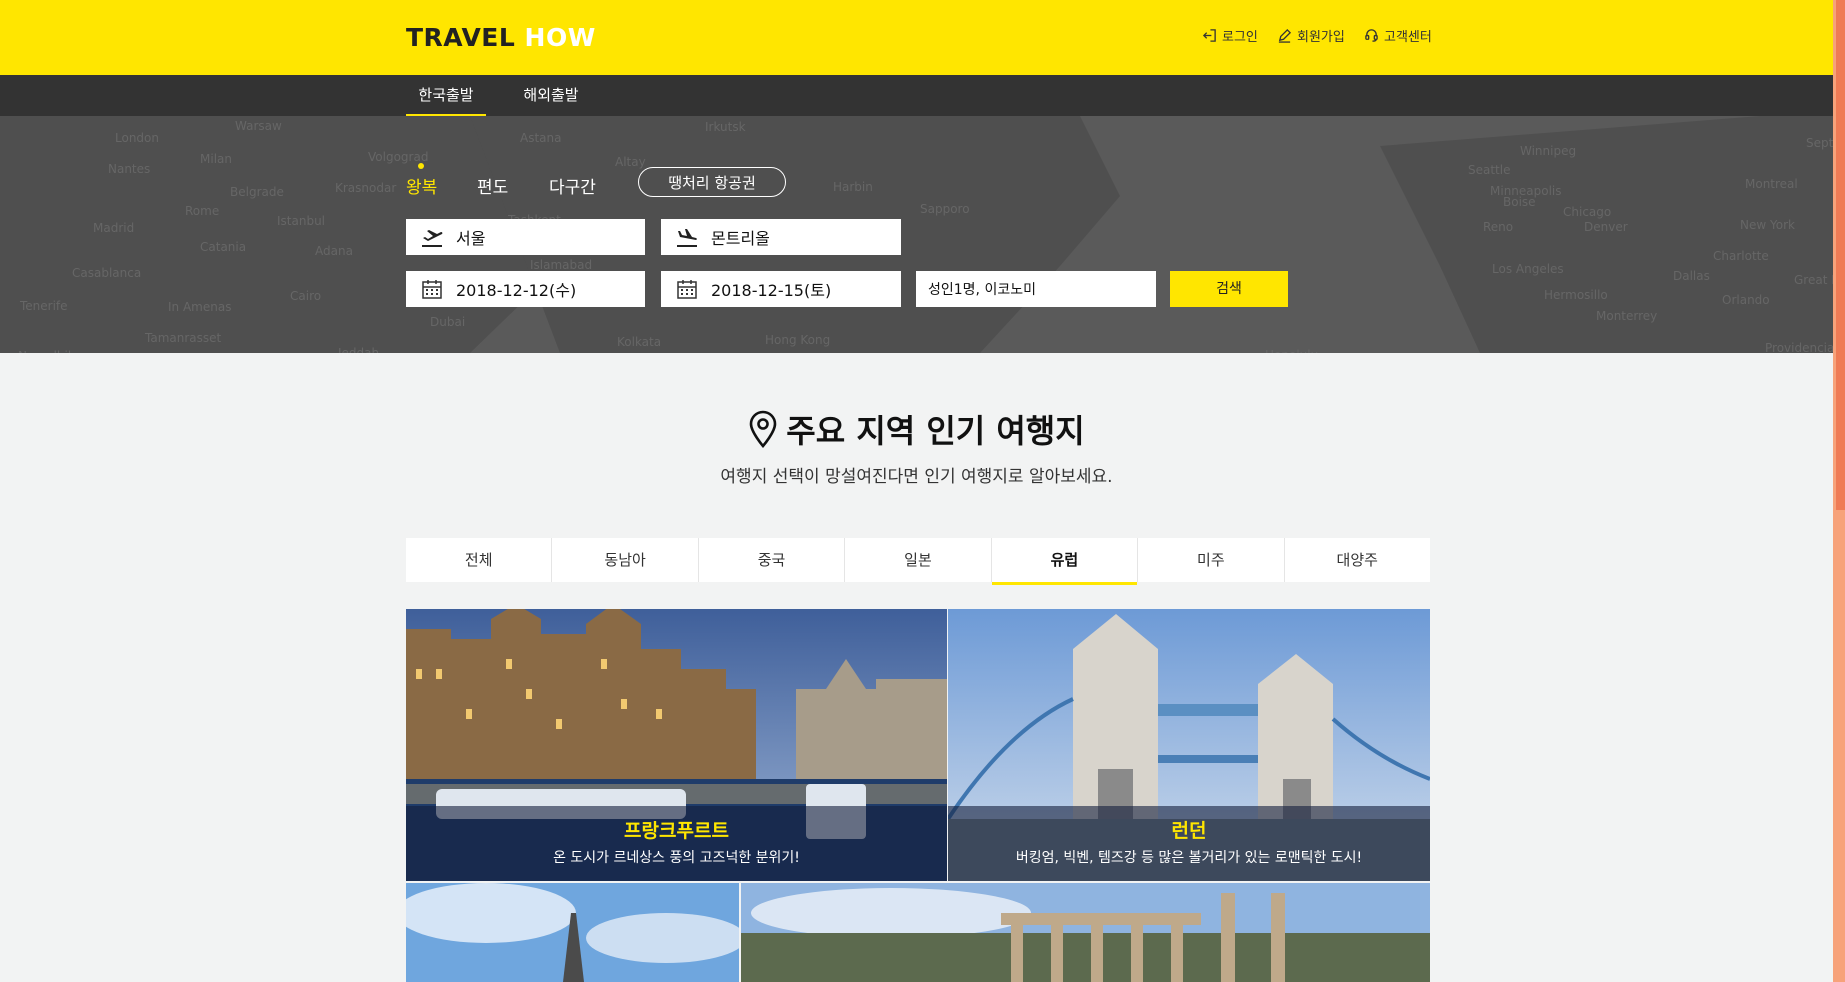 The width and height of the screenshot is (1845, 982). Describe the element at coordinates (202, 211) in the screenshot. I see `map-city-label: Rome` at that location.